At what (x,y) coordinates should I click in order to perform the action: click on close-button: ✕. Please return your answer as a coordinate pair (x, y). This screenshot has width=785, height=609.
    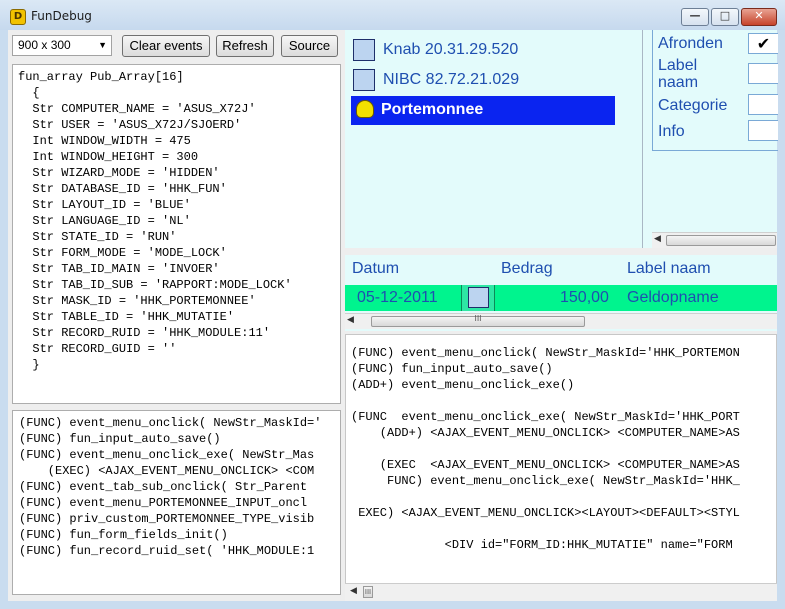
    Looking at the image, I should click on (759, 17).